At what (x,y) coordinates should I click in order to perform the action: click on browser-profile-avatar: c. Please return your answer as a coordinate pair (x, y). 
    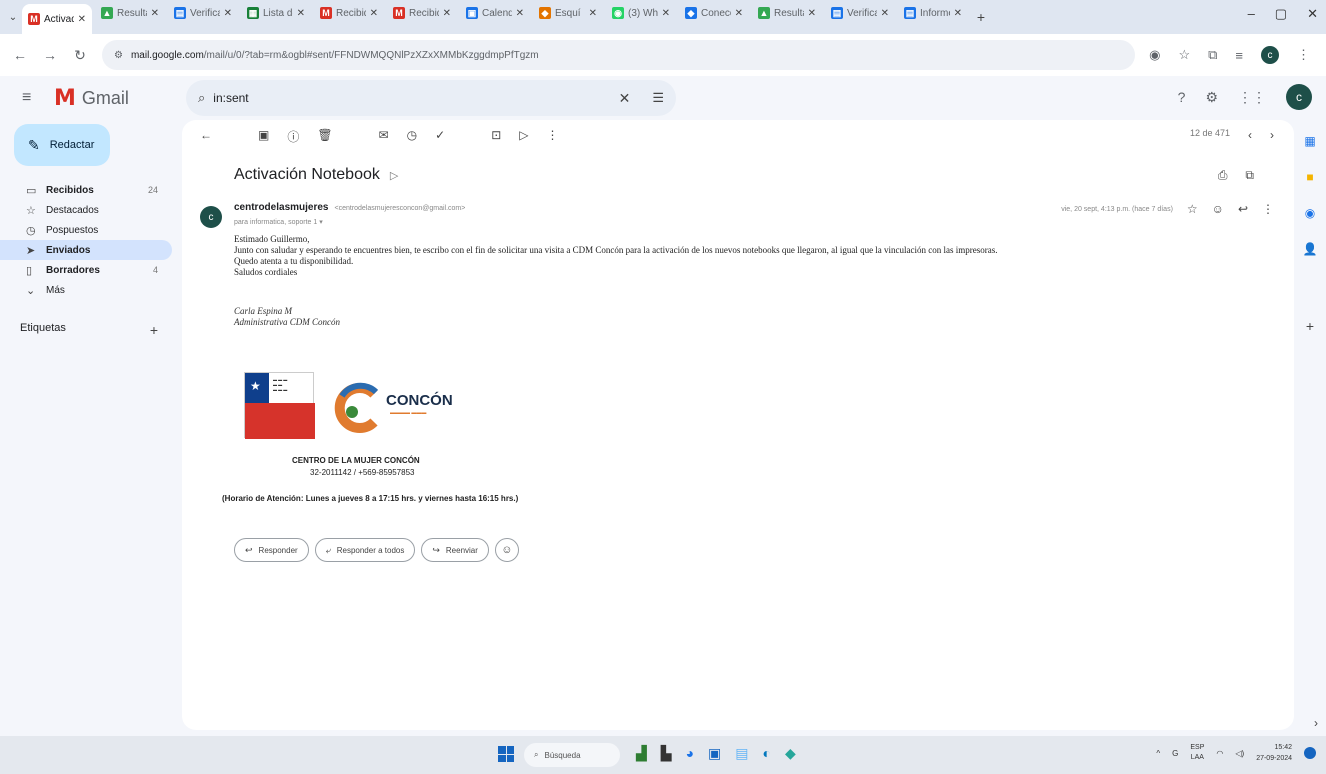
    Looking at the image, I should click on (1270, 55).